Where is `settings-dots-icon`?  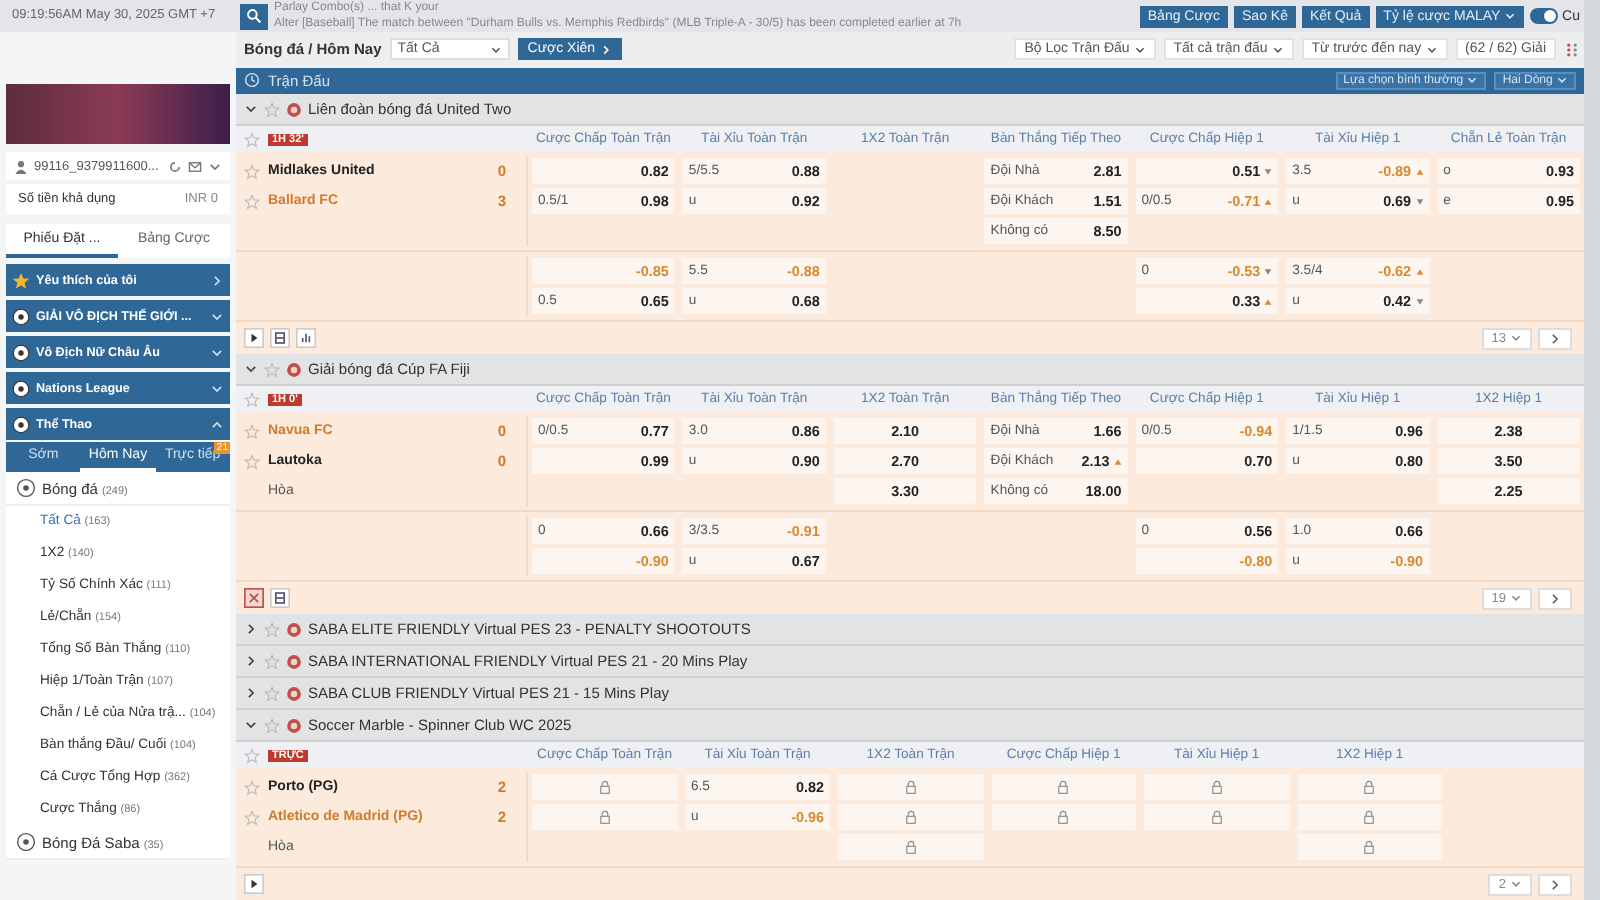 settings-dots-icon is located at coordinates (1572, 49).